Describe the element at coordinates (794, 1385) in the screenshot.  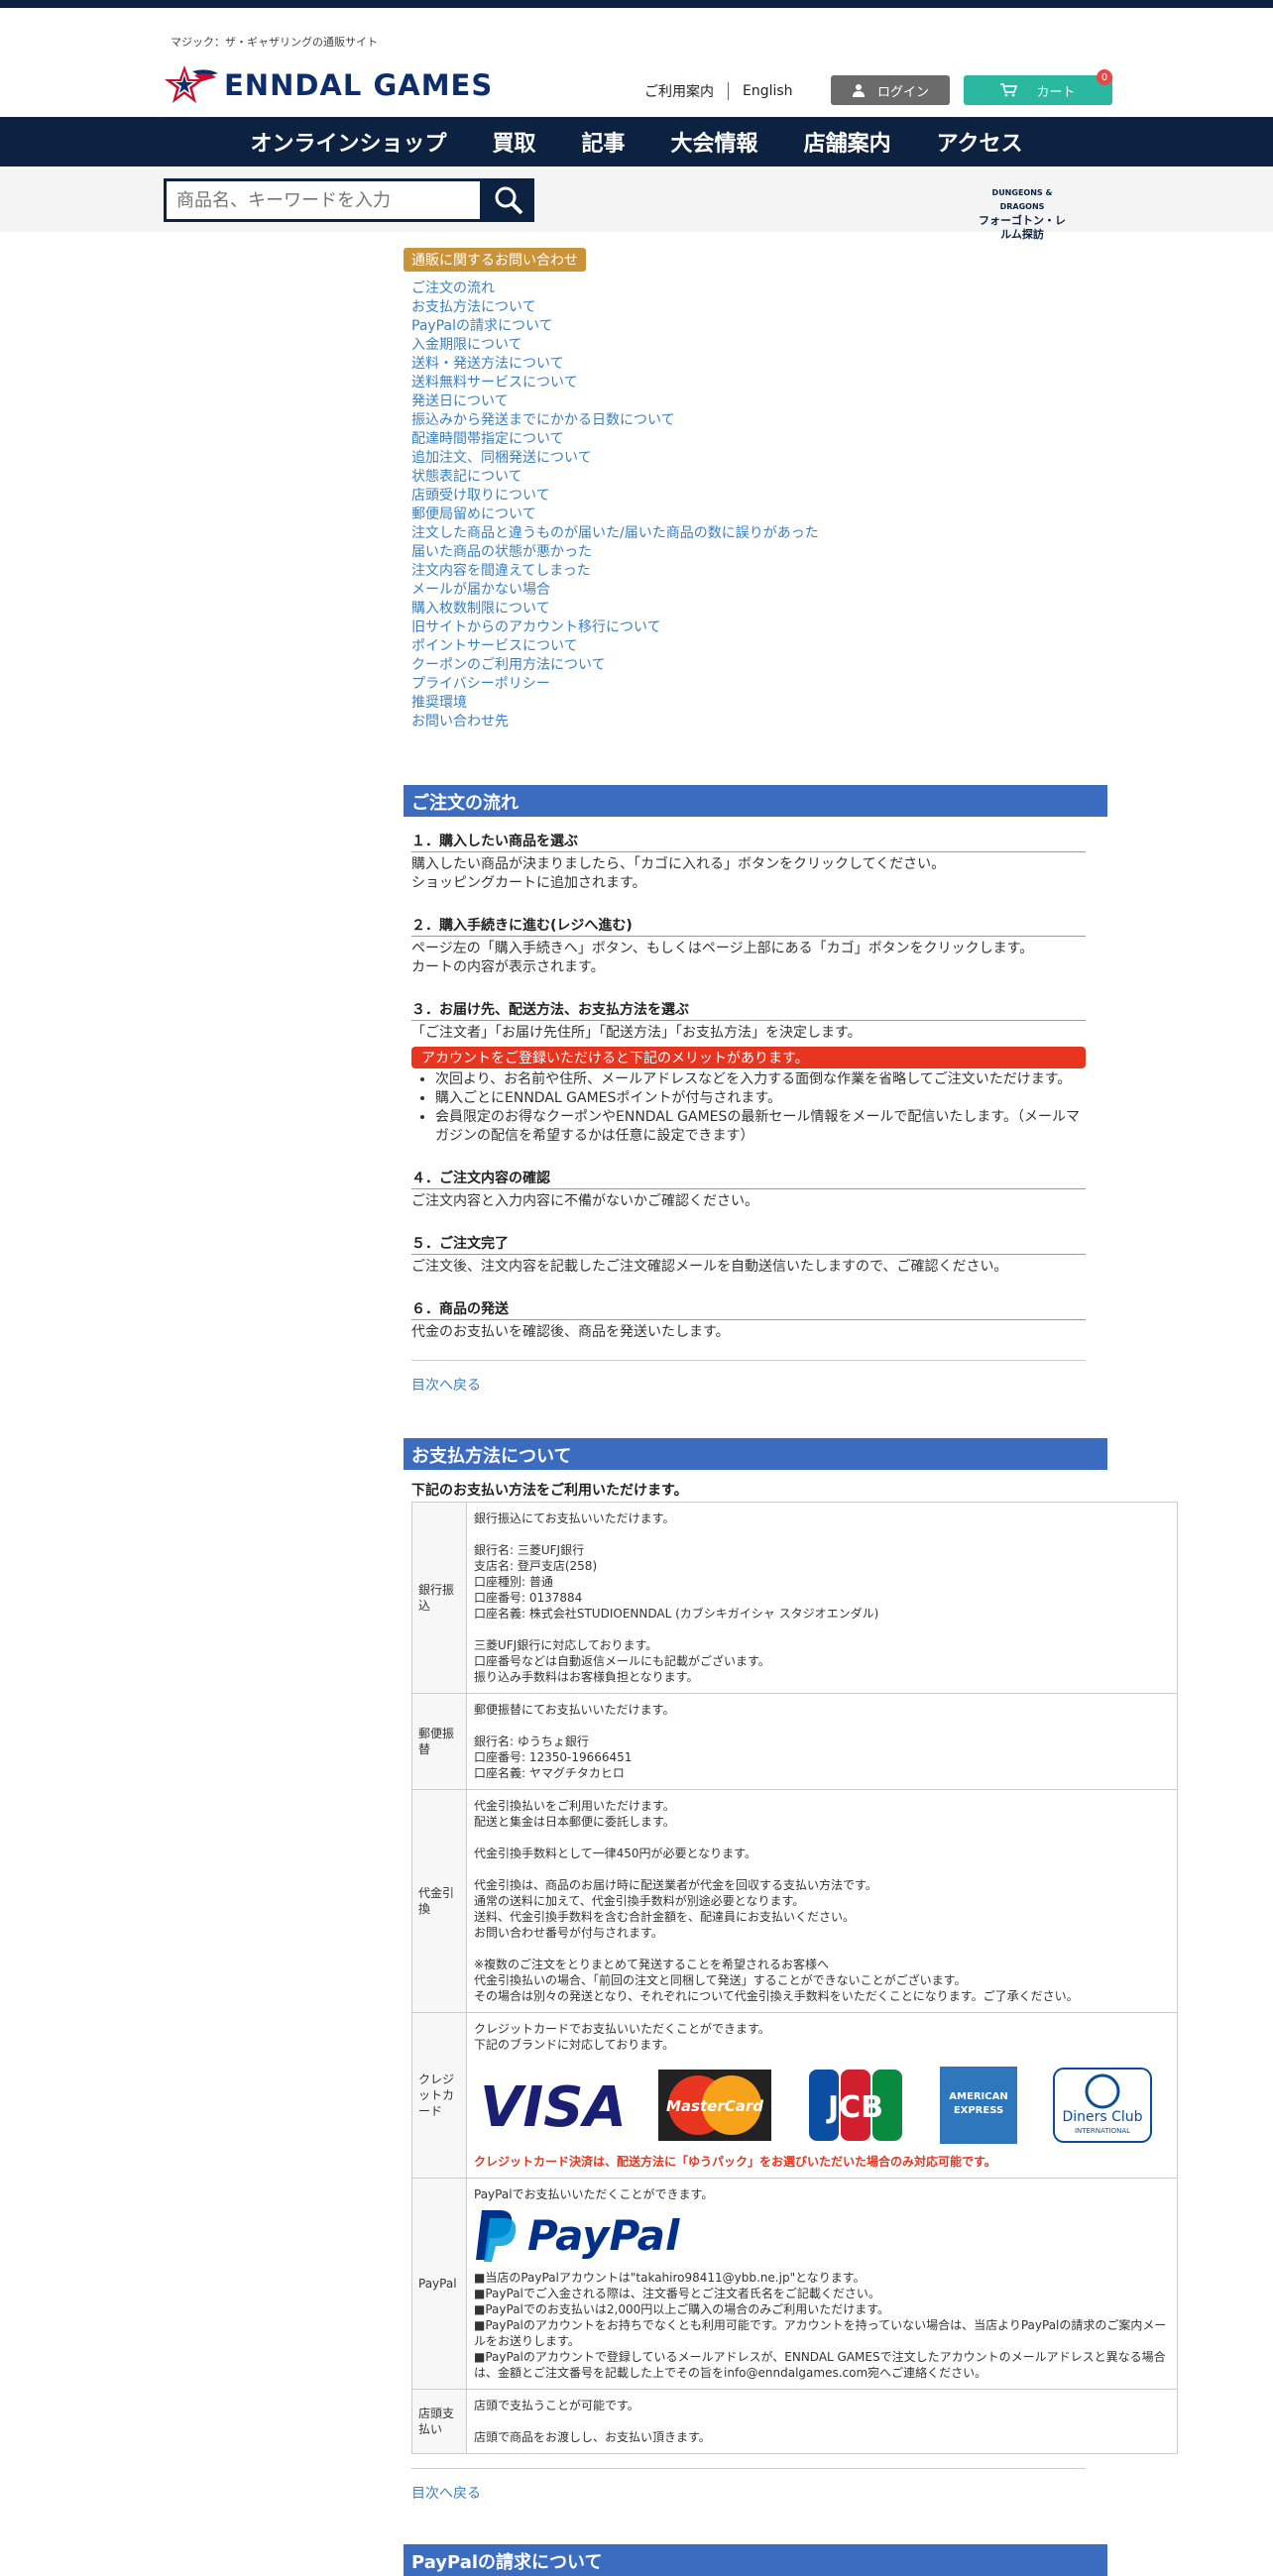
I see `back-to-toc-link: 目次へ戻る` at that location.